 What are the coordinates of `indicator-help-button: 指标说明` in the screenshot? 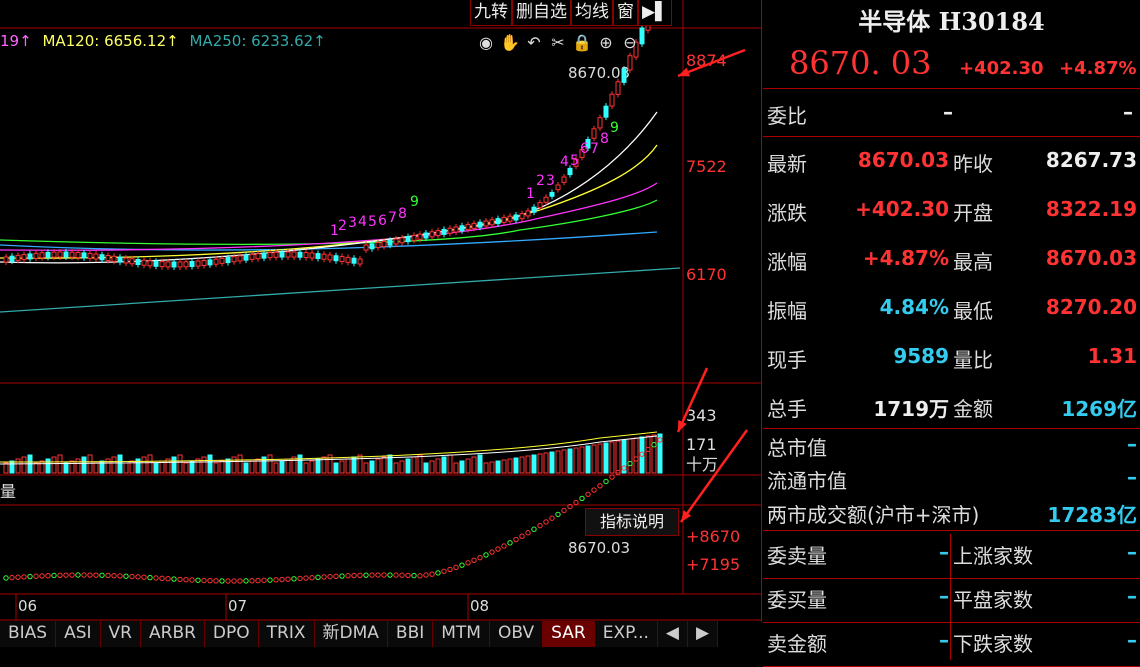 It's located at (632, 522).